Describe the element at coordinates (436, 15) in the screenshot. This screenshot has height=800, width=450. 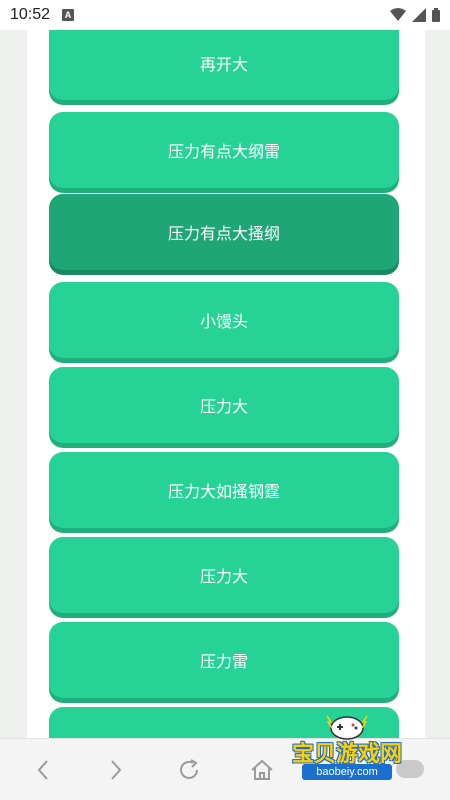
I see `battery-icon` at that location.